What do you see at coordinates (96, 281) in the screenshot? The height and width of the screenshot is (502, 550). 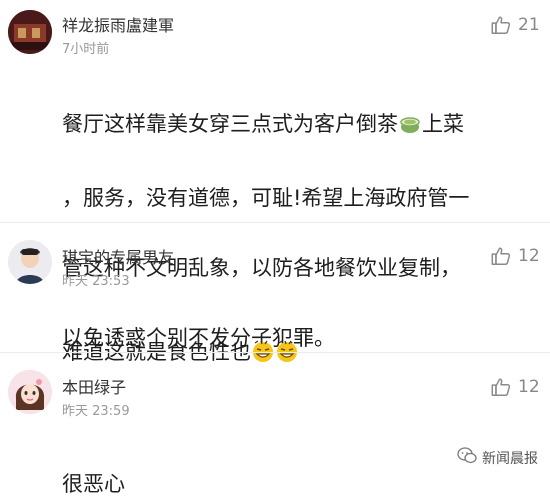 I see `timestamp: 昨天 23:53` at bounding box center [96, 281].